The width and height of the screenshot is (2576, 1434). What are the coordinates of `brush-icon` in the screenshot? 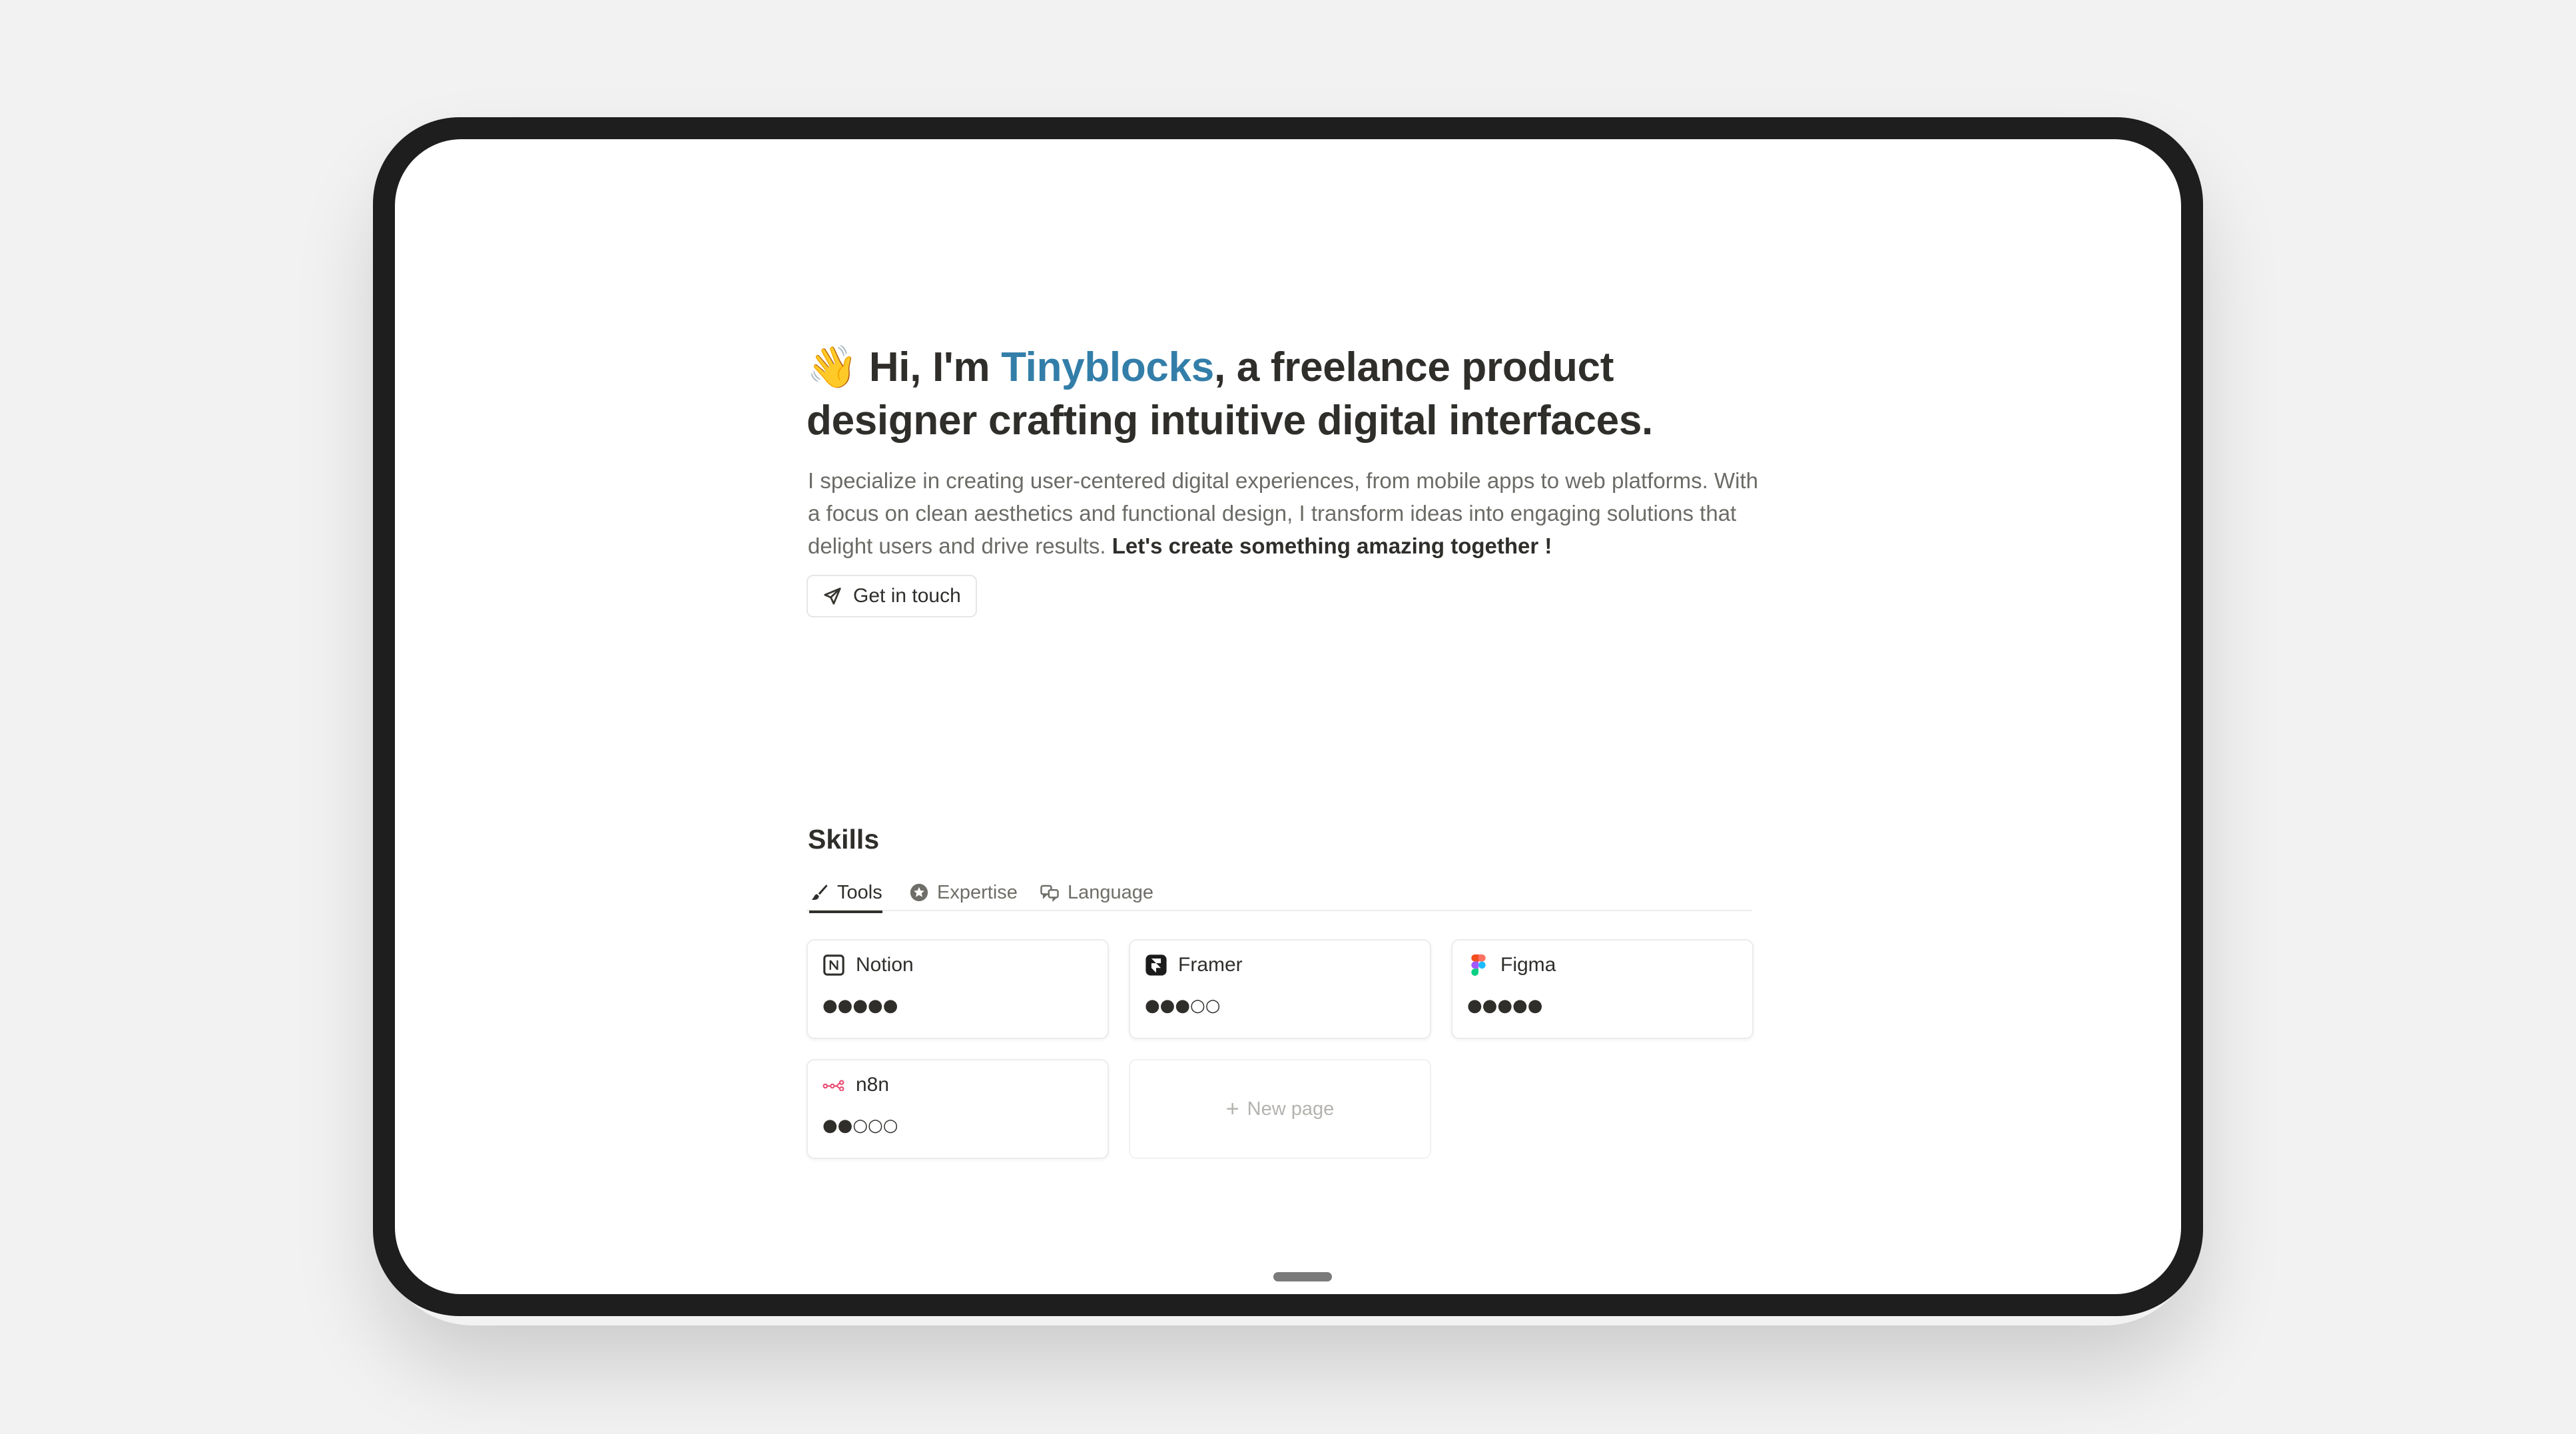 It's located at (819, 892).